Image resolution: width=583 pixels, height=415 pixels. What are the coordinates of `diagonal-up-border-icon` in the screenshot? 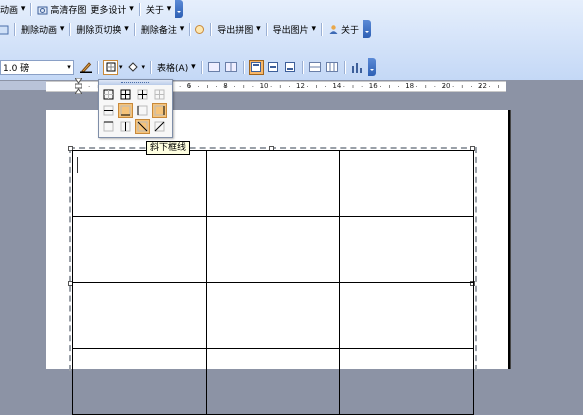 It's located at (159, 126).